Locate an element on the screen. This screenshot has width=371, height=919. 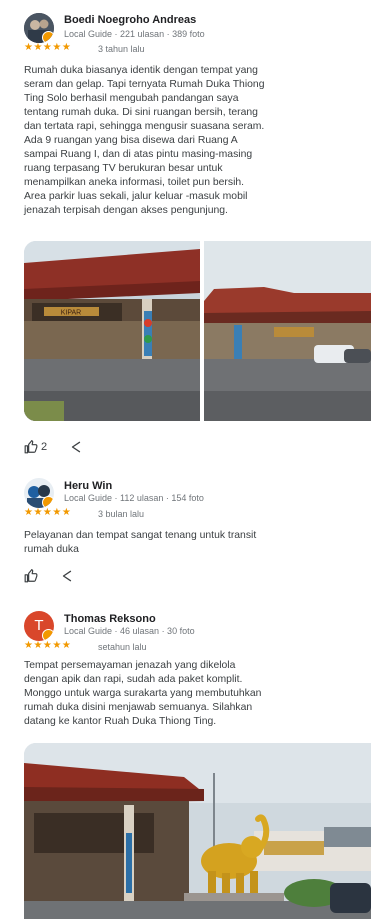
like-count: 2 is located at coordinates (44, 447).